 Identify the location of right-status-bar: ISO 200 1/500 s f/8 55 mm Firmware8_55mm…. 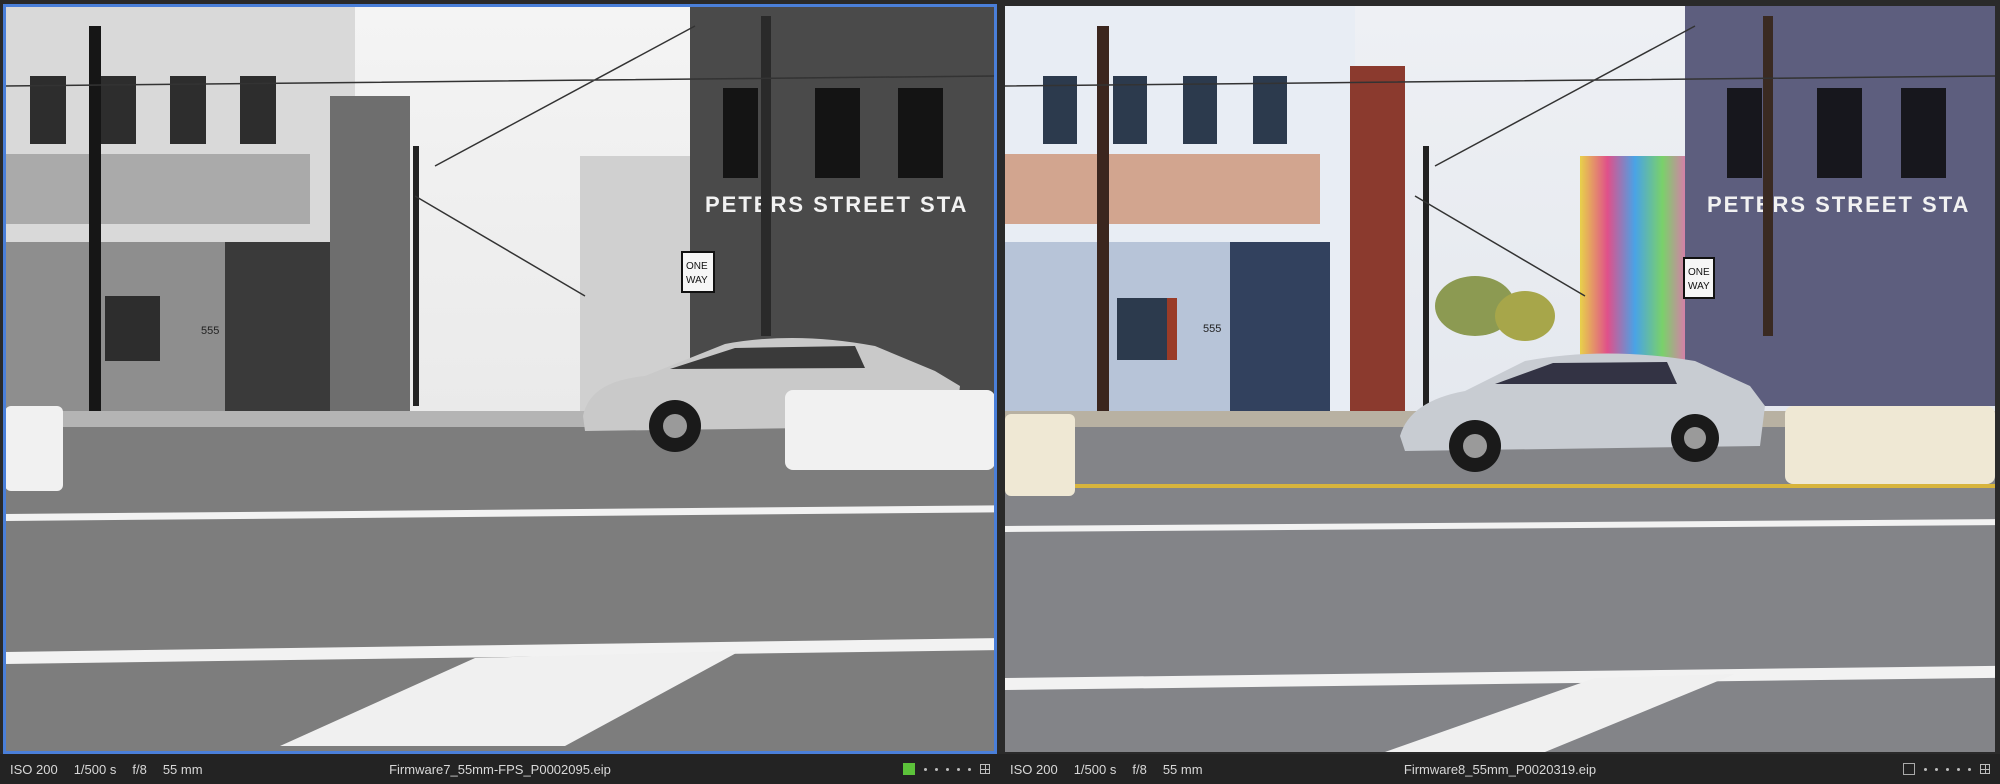
(1500, 769).